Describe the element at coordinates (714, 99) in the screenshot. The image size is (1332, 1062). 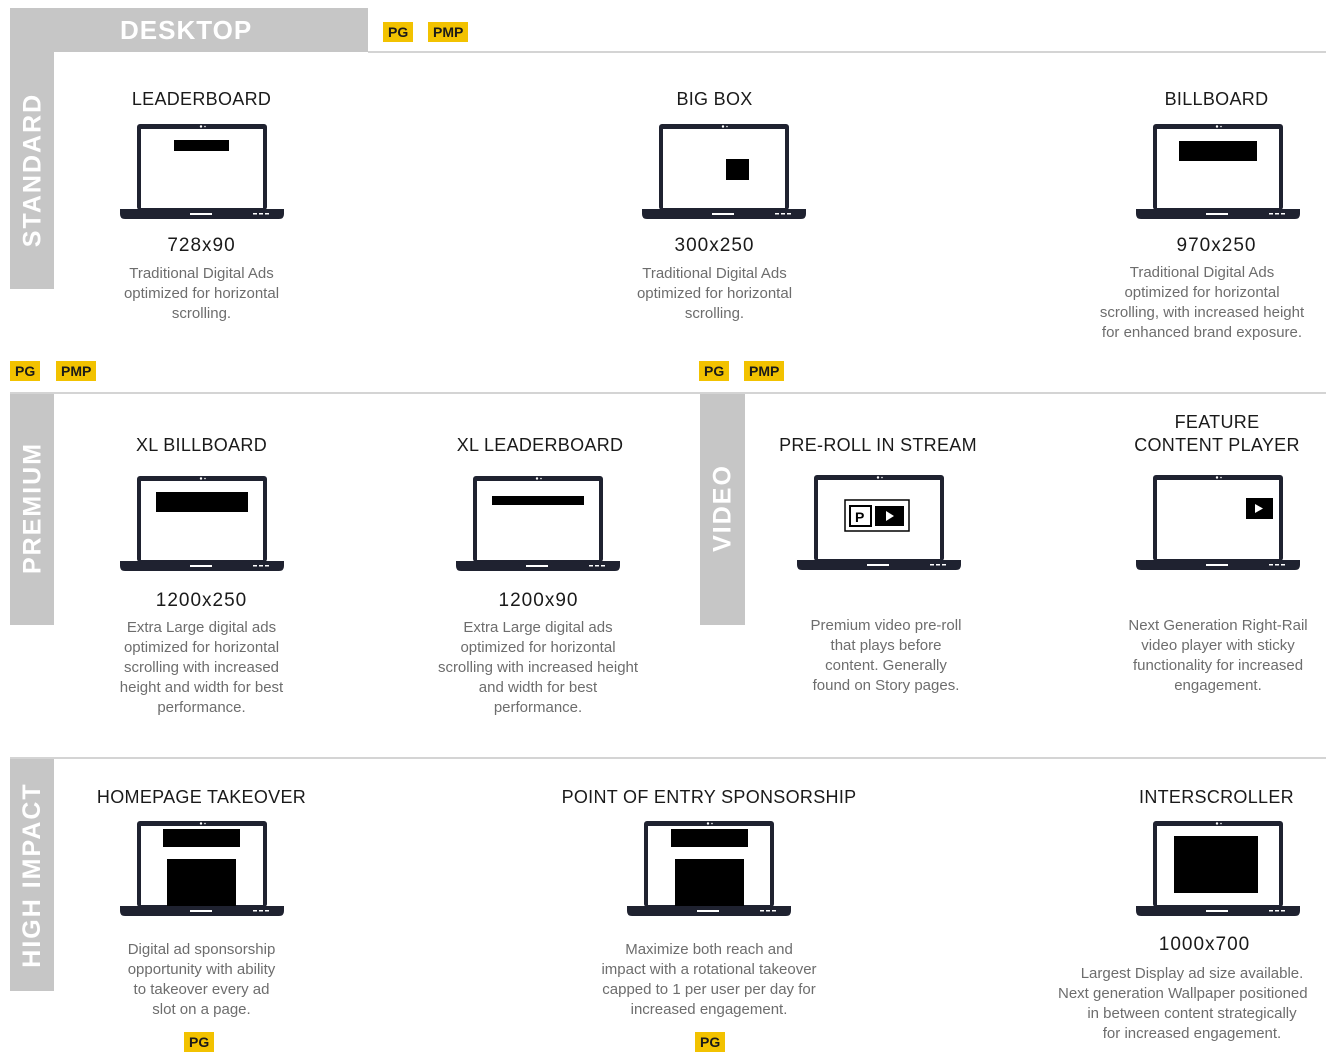
I see `big-box-title: BIG BOX` at that location.